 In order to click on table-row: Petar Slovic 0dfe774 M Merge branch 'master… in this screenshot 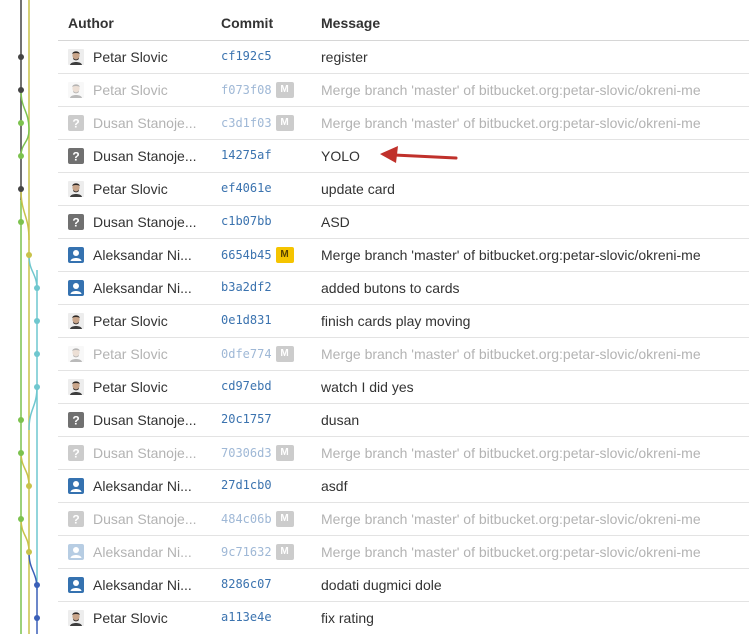, I will do `click(403, 354)`.